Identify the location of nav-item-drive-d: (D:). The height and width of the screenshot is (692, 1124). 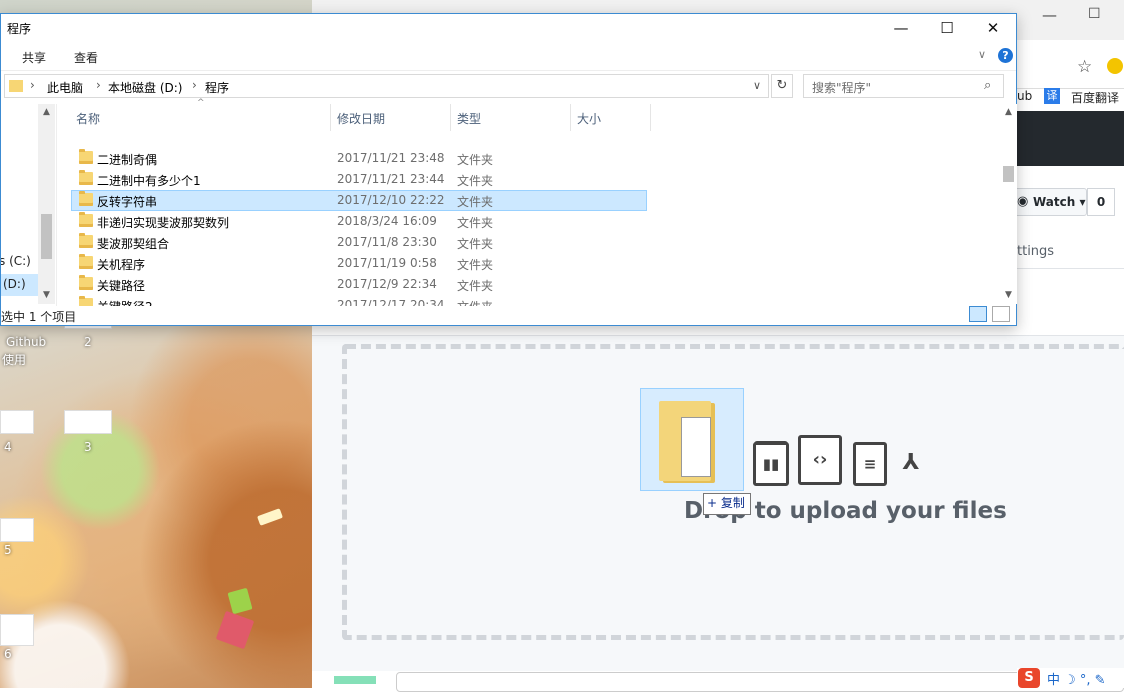
(14, 284).